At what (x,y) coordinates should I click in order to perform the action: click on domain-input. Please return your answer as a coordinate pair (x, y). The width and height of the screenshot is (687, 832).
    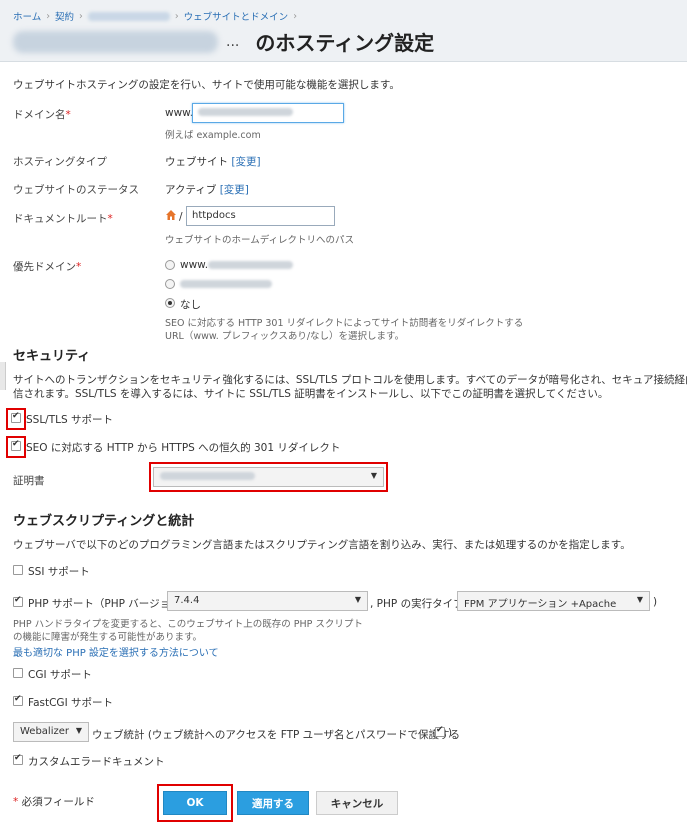
    Looking at the image, I should click on (268, 113).